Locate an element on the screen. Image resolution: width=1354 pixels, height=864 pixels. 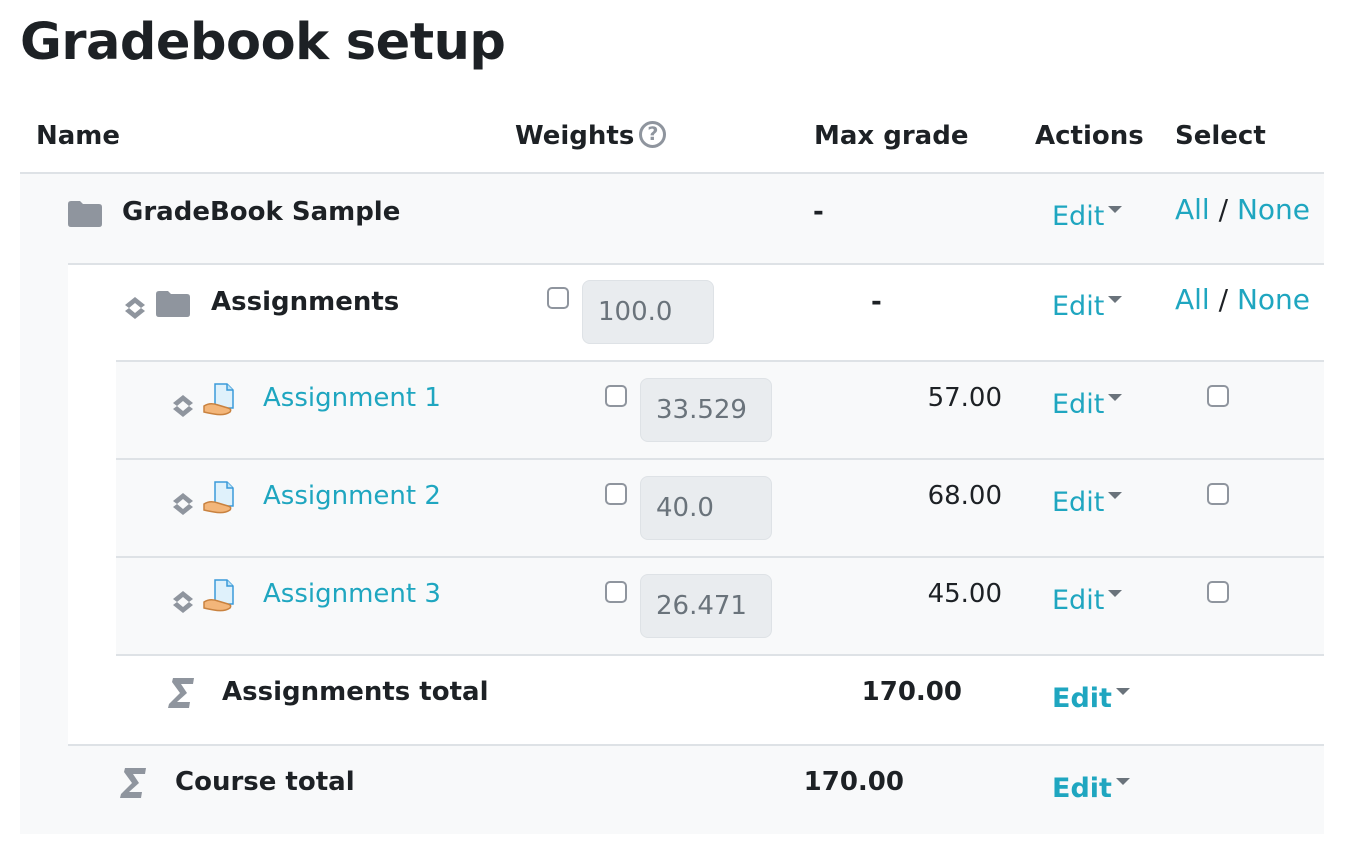
column-header-max-grade: Max grade is located at coordinates (891, 136).